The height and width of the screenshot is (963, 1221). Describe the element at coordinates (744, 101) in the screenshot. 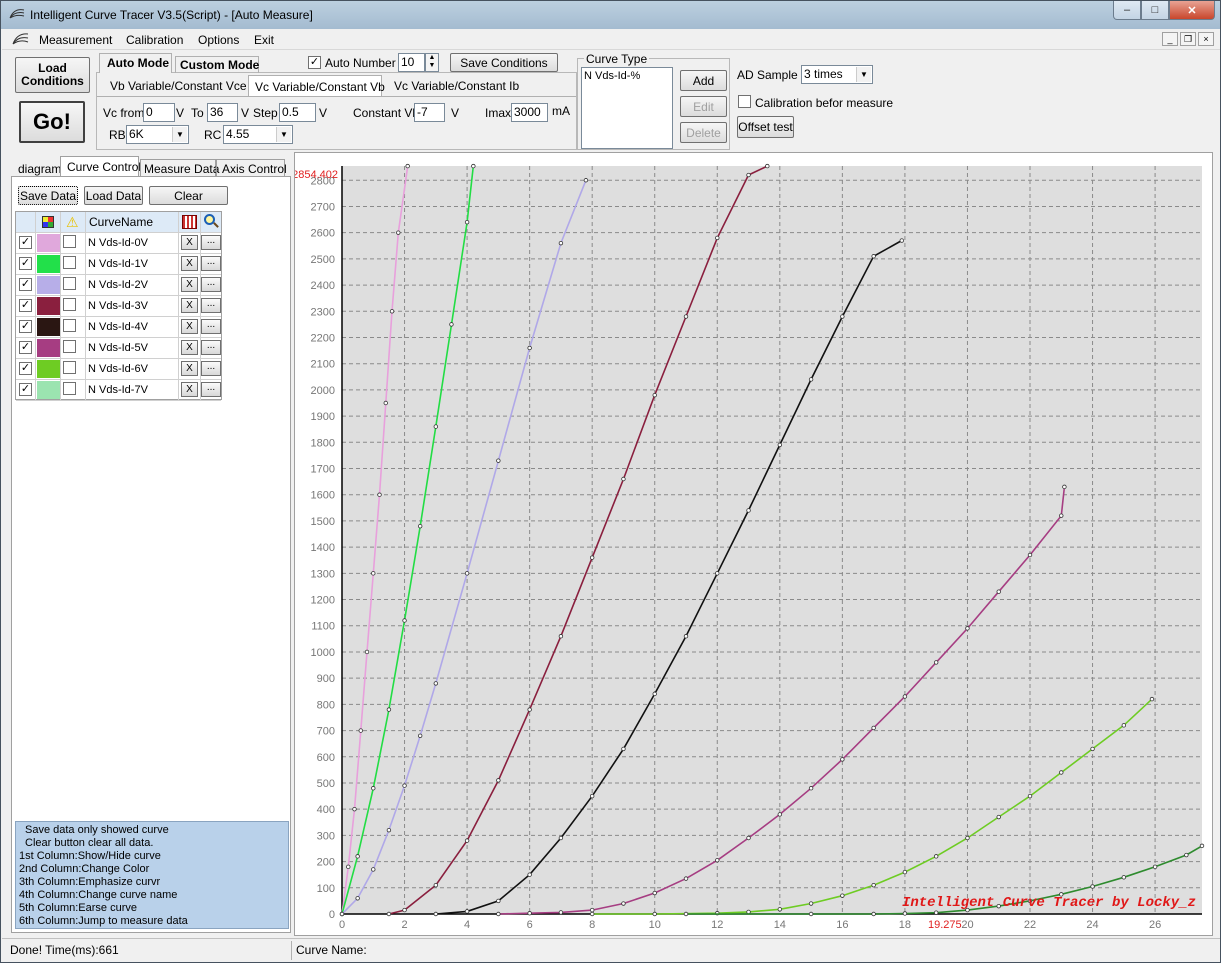

I see `calibration-checkbox` at that location.